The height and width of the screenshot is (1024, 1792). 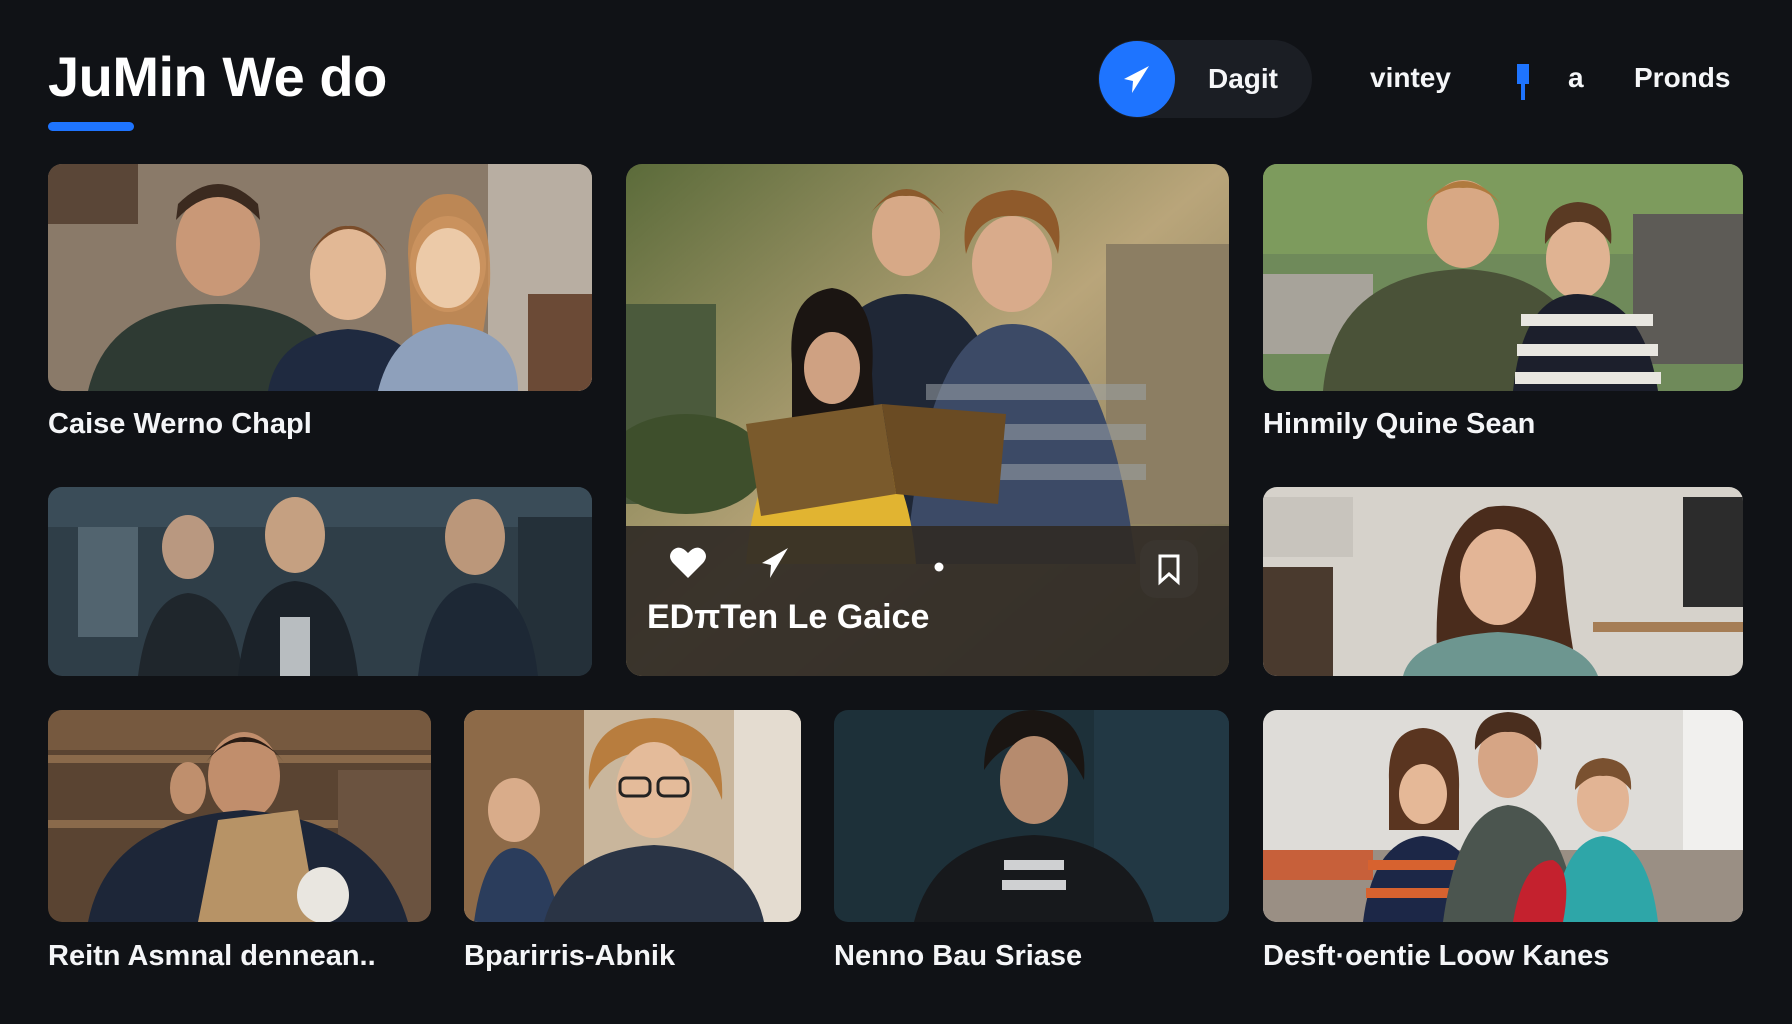 I want to click on page-title: JuMin We do, so click(x=217, y=76).